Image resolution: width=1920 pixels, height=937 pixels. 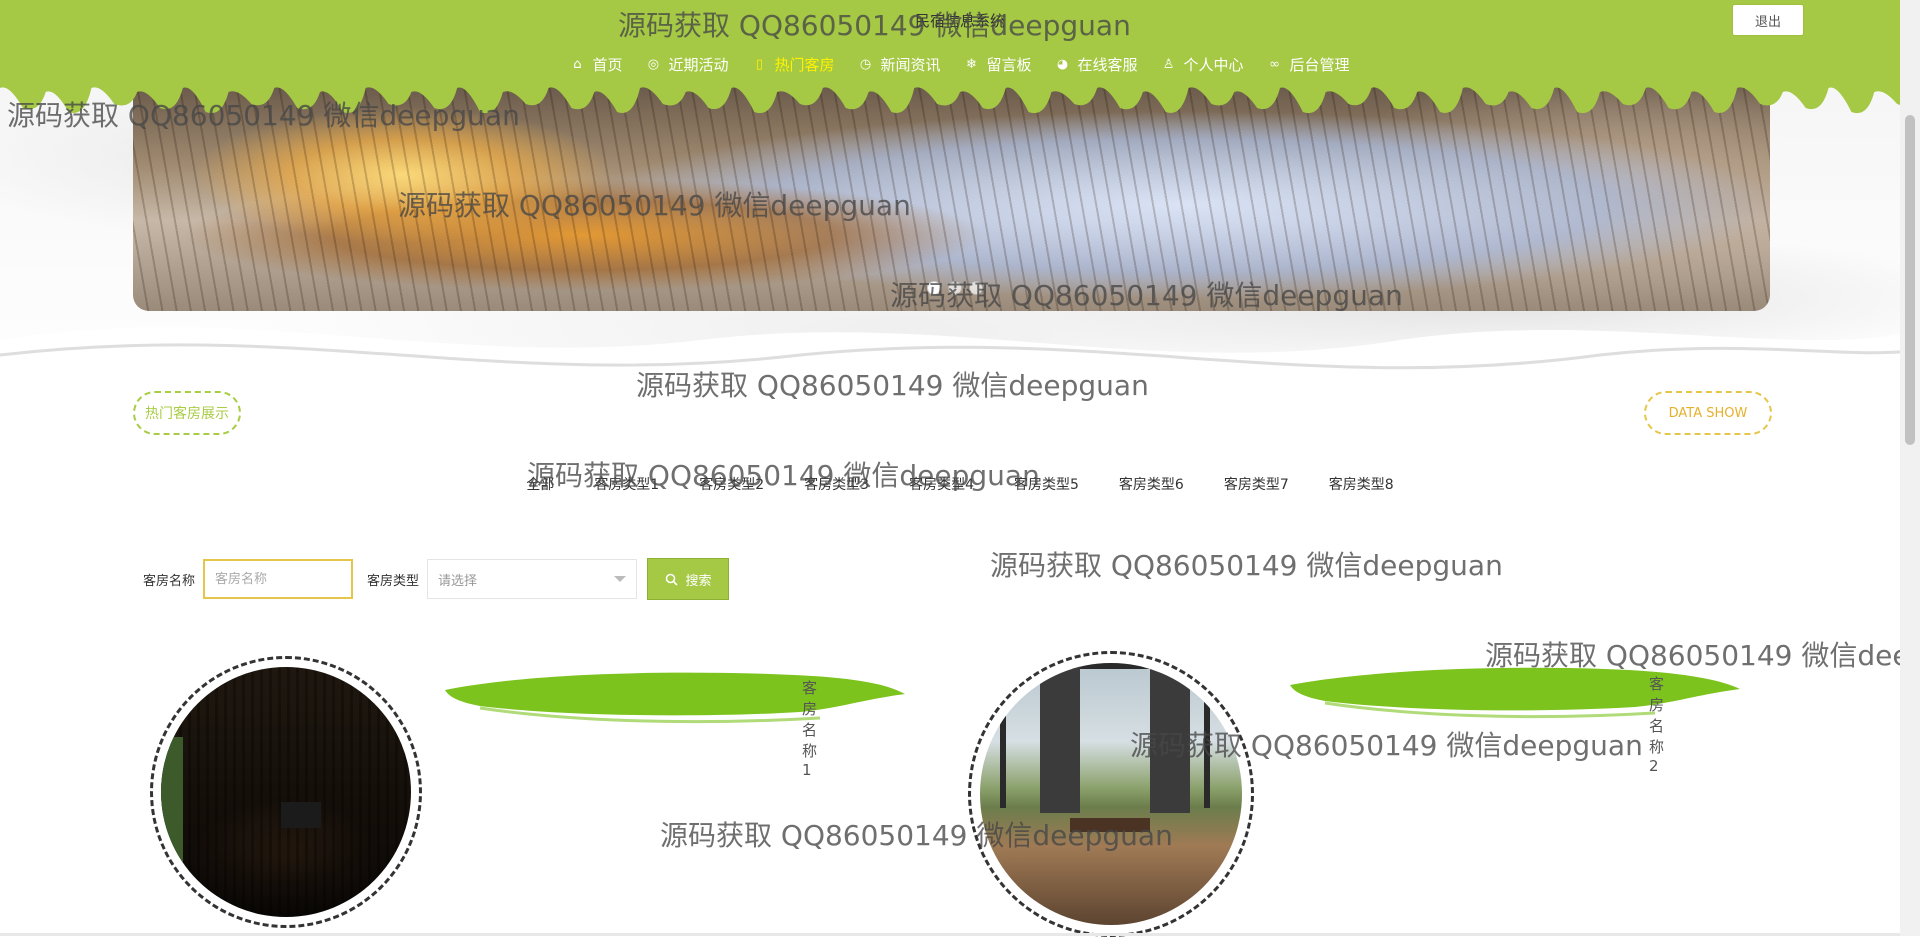 I want to click on nav-item-news: ◷ 新闻资讯, so click(x=899, y=64).